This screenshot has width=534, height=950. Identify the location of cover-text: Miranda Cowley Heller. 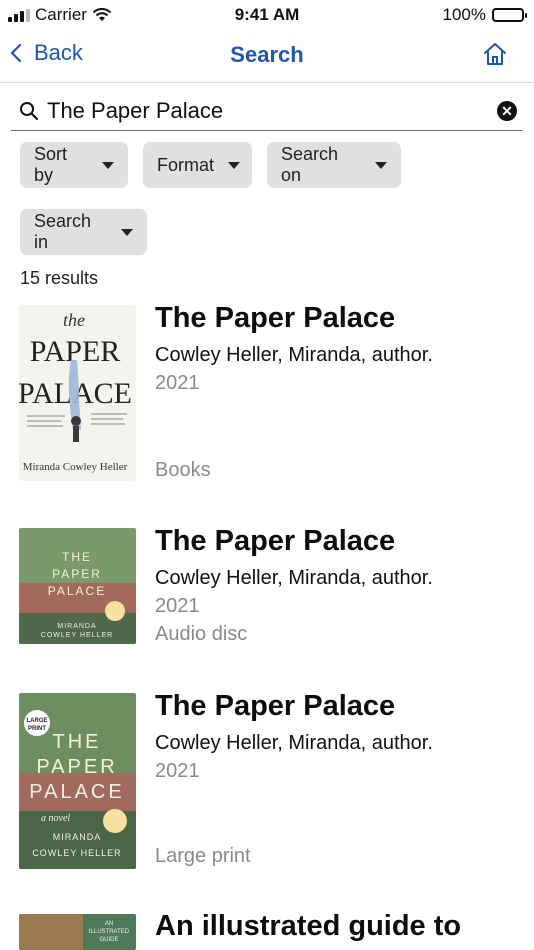
(75, 467).